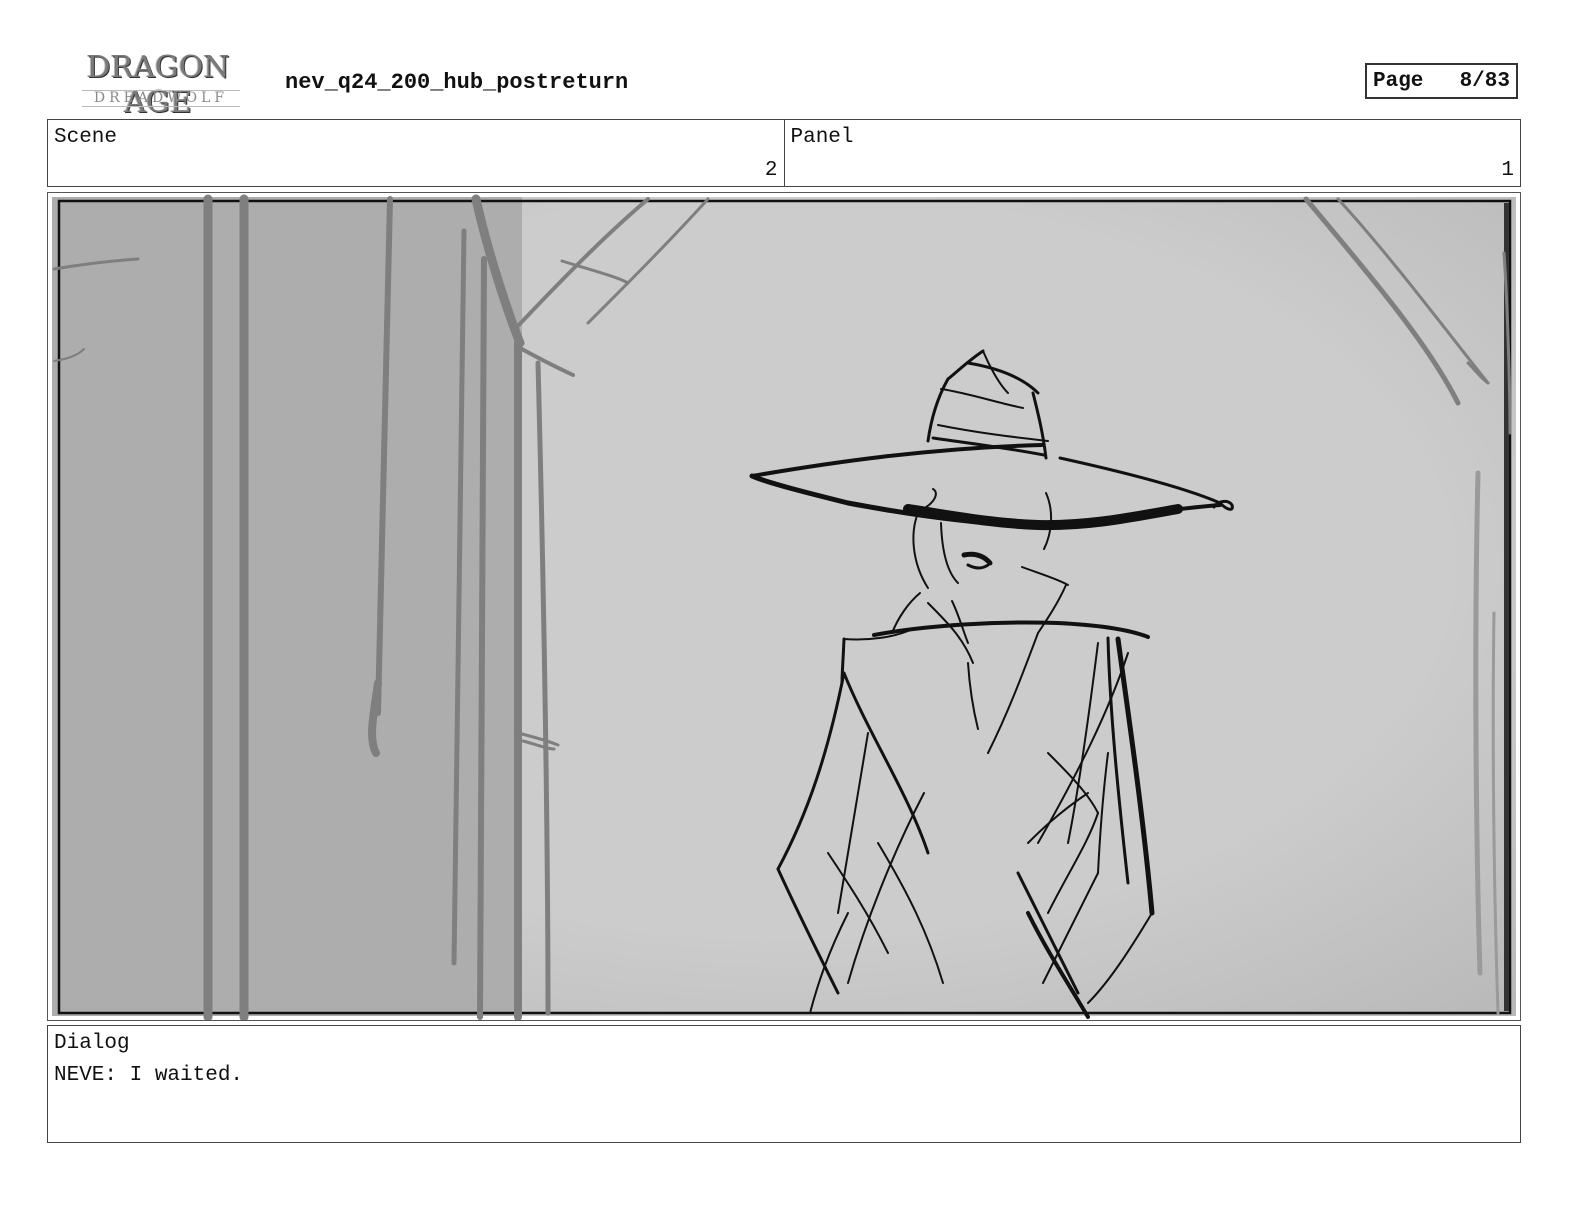 This screenshot has width=1582, height=1225. I want to click on scene-cell: Scene 2, so click(416, 153).